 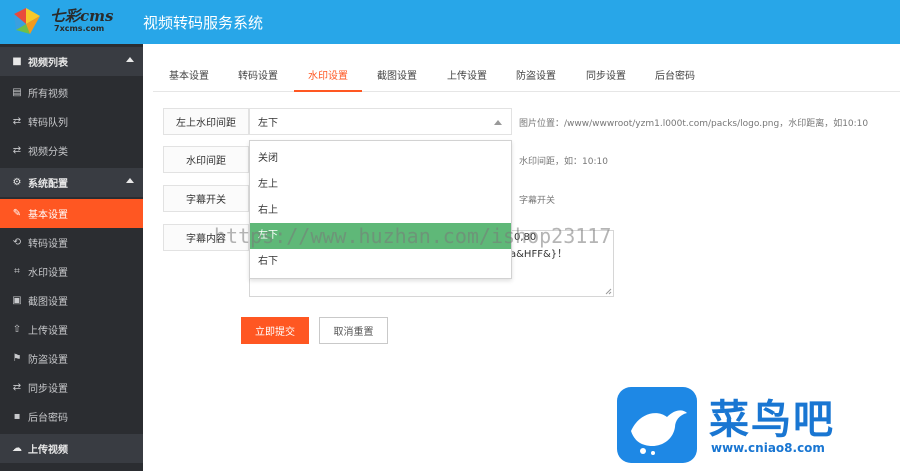 I want to click on sidebar-group-video-list: ■ 视频列表, so click(x=71, y=61).